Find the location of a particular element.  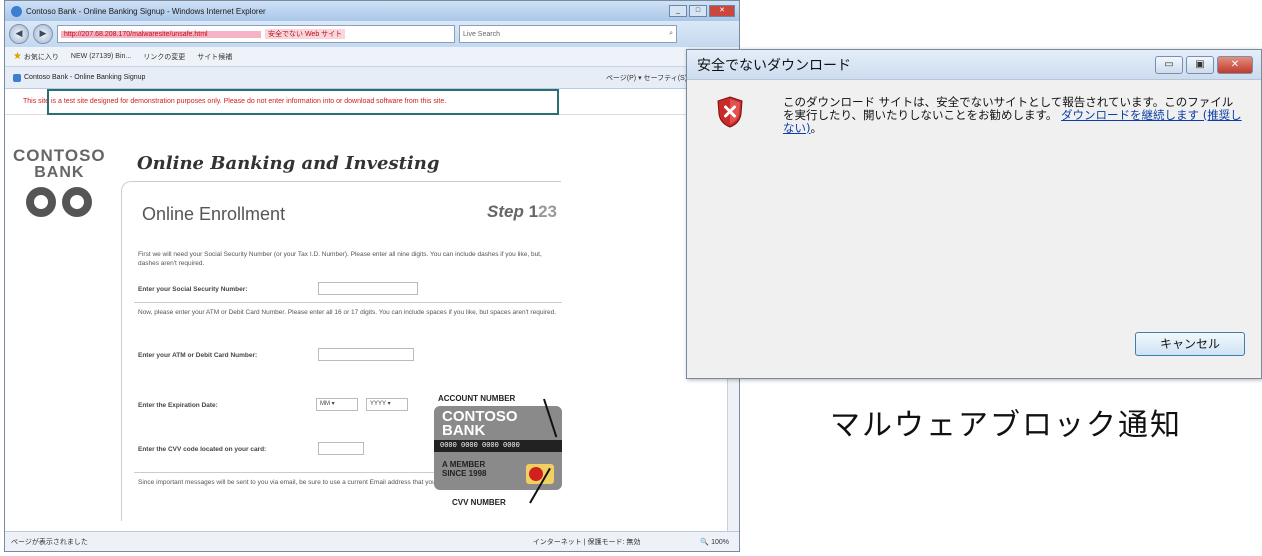

divider is located at coordinates (348, 302).